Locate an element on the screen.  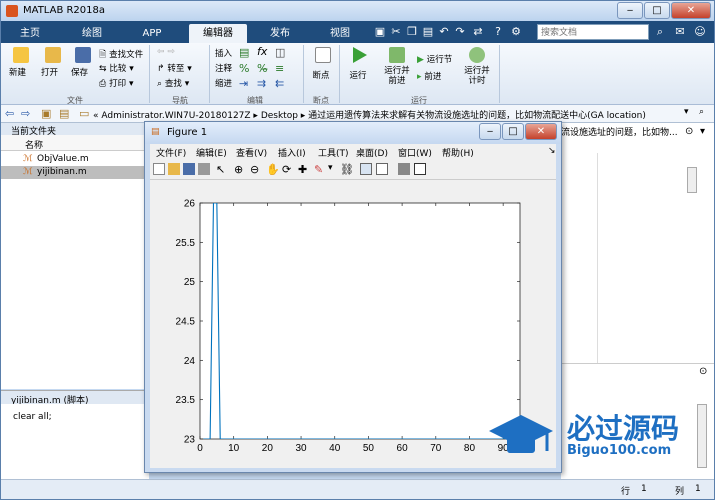
brush-icon: ✎ is located at coordinates (318, 169).